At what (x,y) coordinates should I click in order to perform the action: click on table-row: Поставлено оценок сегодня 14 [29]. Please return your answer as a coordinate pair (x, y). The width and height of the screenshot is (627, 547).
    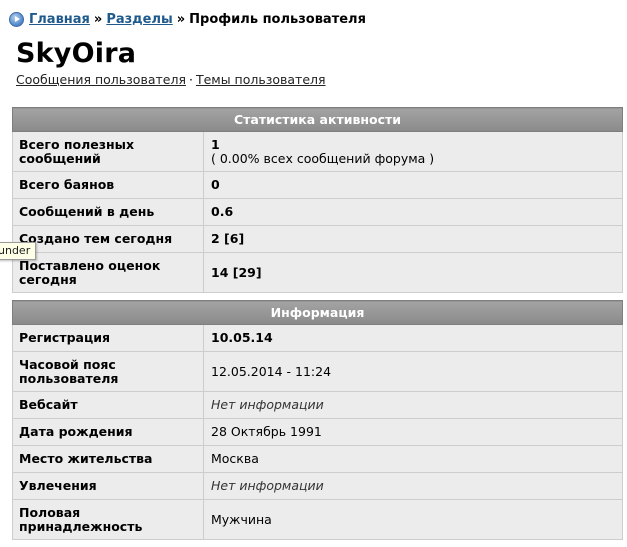
    Looking at the image, I should click on (317, 272).